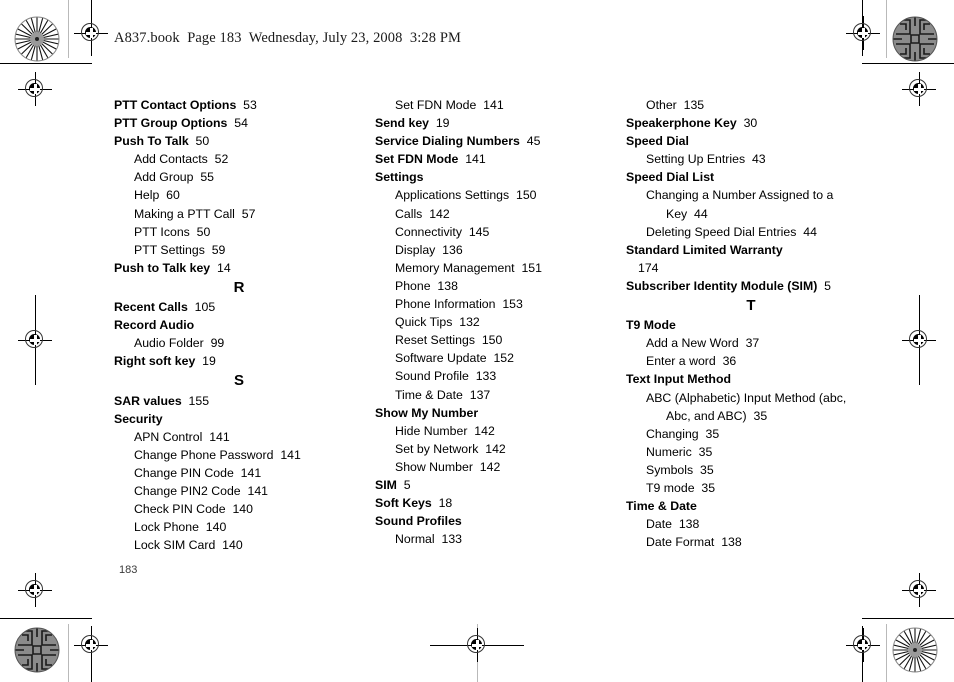 The image size is (954, 682). I want to click on index-entry-main: SIM 5, so click(500, 485).